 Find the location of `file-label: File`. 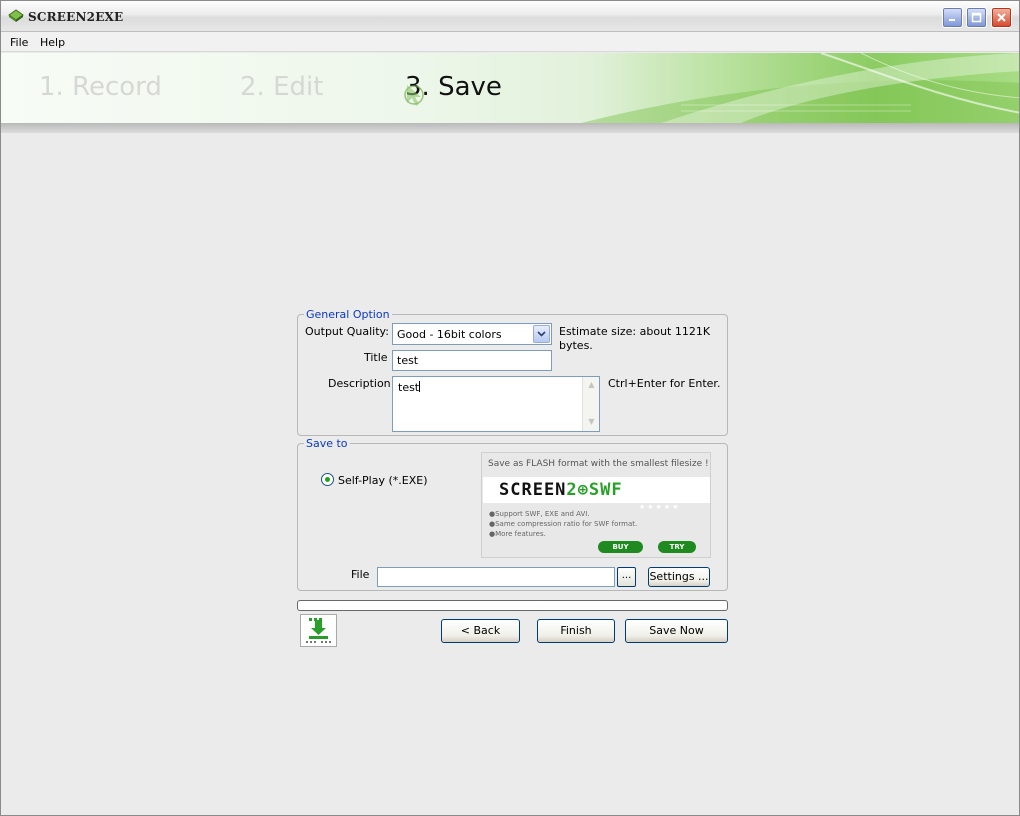

file-label: File is located at coordinates (360, 574).